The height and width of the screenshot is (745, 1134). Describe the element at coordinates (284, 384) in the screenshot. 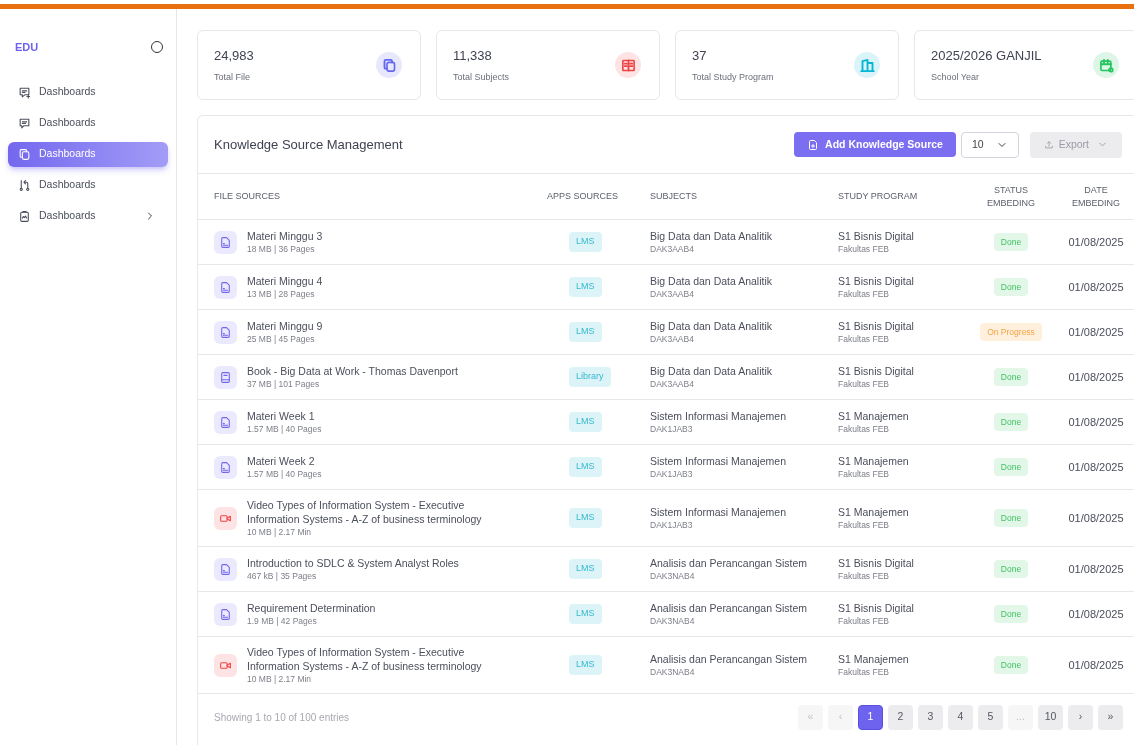

I see `file-meta: 37 MB | 101 Pages` at that location.